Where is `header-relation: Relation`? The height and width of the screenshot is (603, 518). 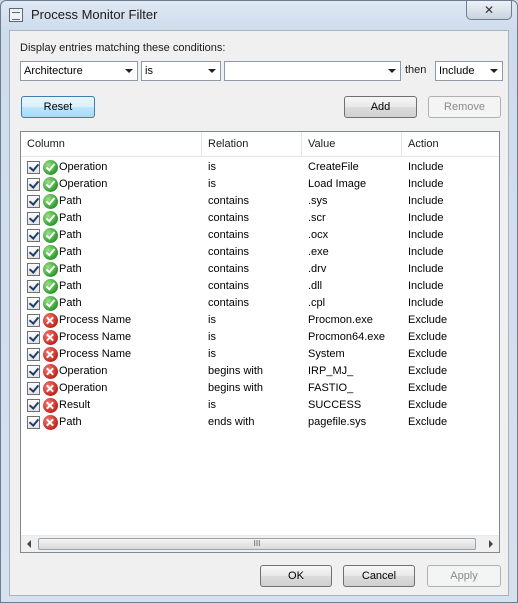
header-relation: Relation is located at coordinates (251, 144).